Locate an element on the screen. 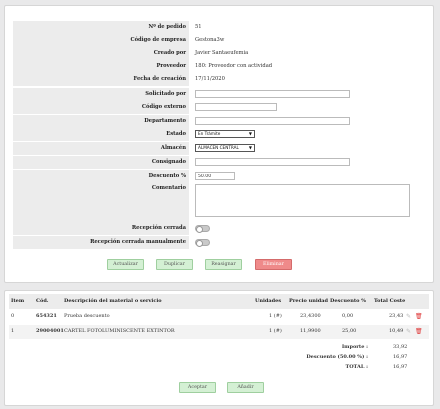  field-reception-closed-manual: Recepción cerrada manualmente is located at coordinates (221, 242).